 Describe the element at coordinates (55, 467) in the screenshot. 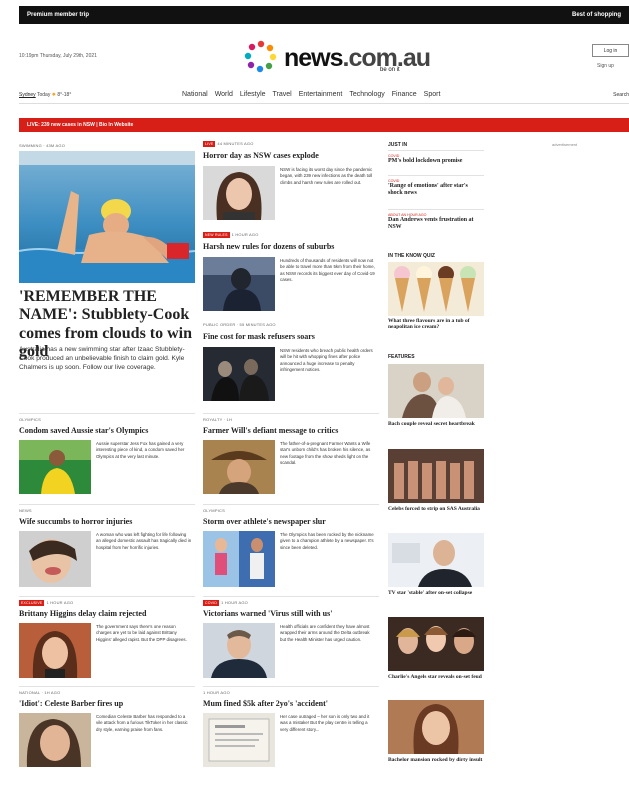

I see `left-story-1-image` at that location.